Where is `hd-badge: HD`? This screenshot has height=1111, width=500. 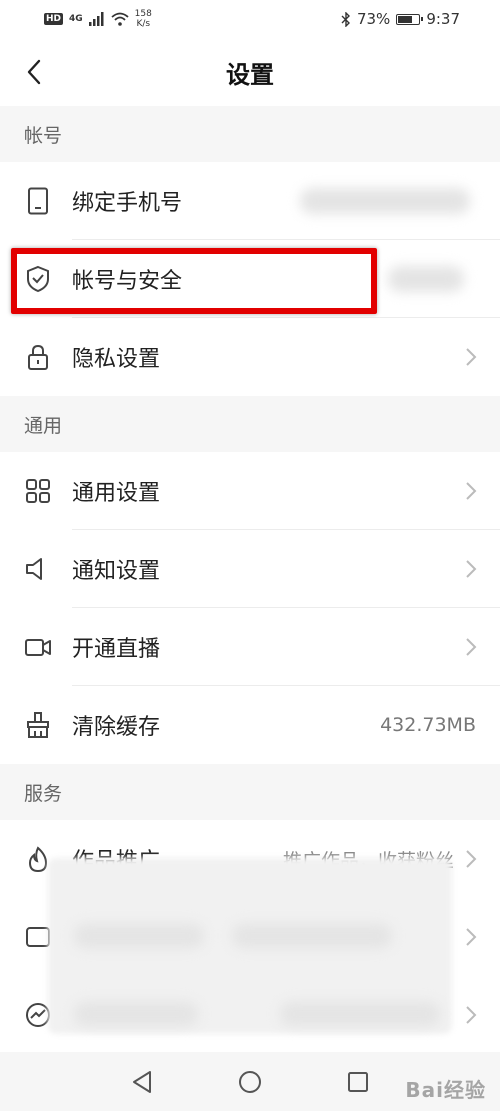 hd-badge: HD is located at coordinates (54, 19).